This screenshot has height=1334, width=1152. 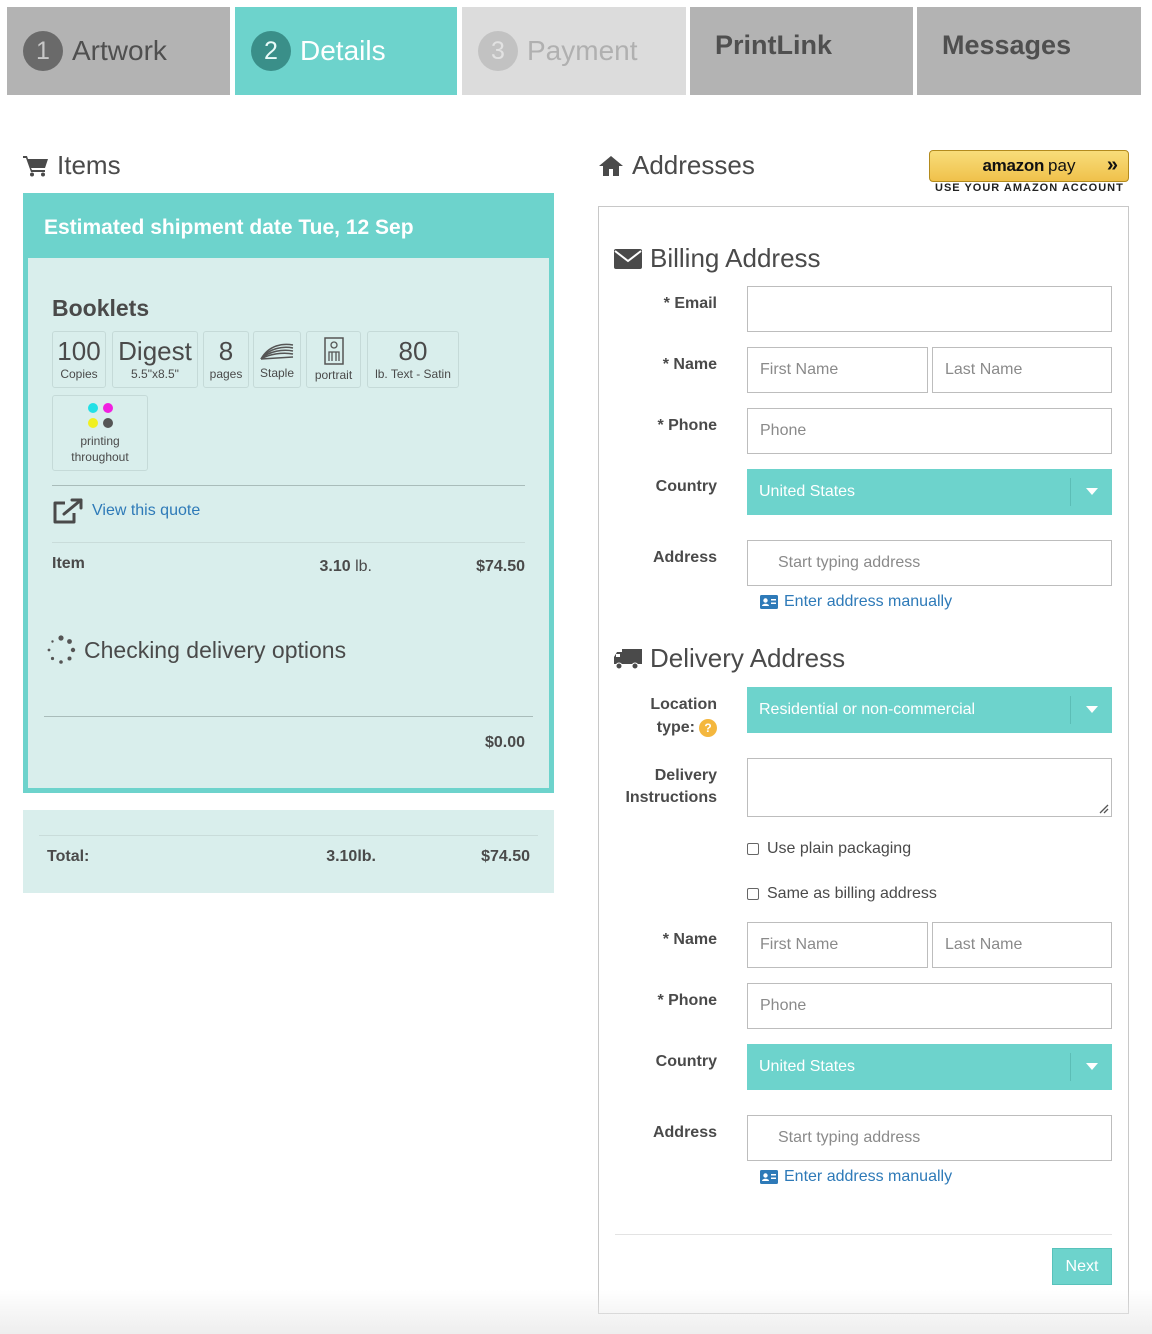 What do you see at coordinates (686, 486) in the screenshot?
I see `billing-country-label: Country` at bounding box center [686, 486].